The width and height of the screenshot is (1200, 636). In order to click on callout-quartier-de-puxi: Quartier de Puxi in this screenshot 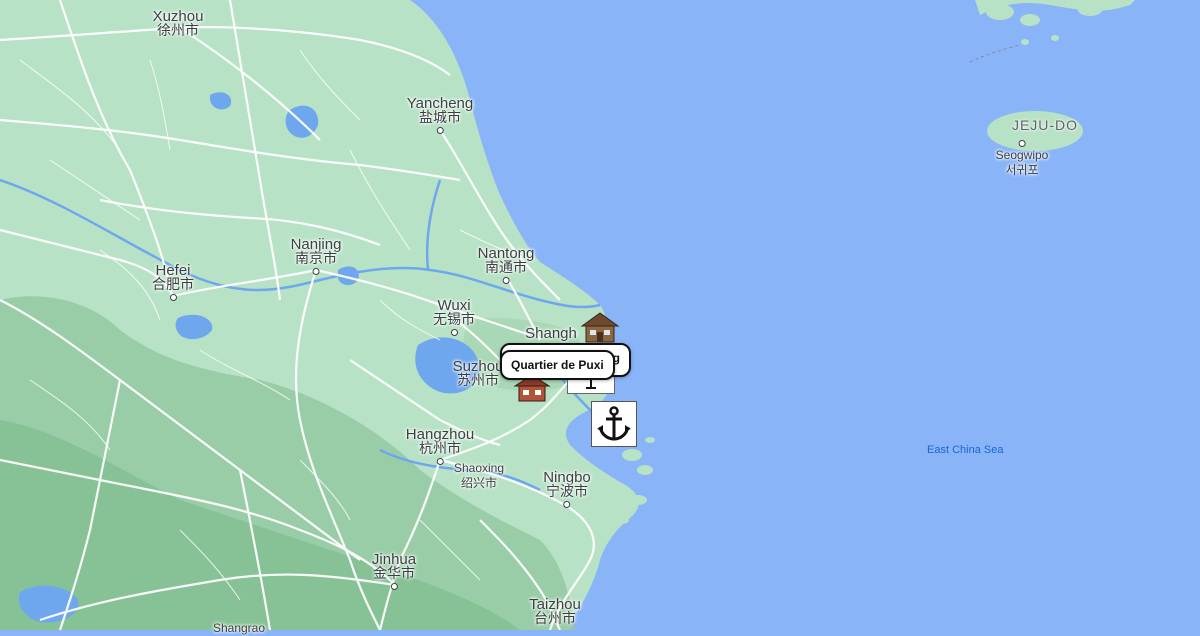, I will do `click(557, 365)`.